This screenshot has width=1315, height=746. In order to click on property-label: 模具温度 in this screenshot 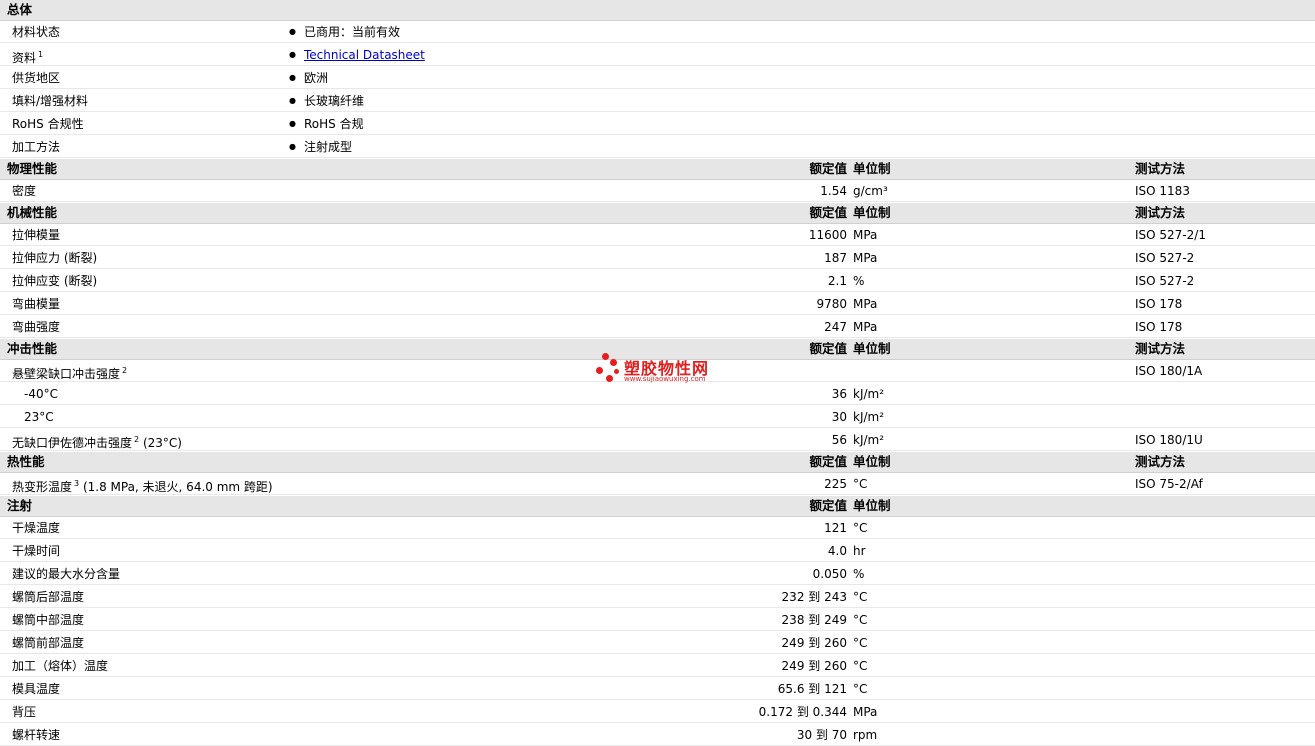, I will do `click(36, 689)`.